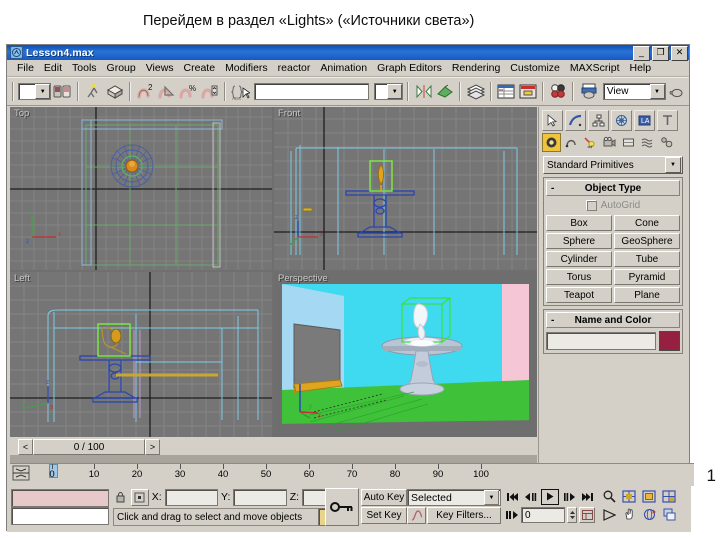 The width and height of the screenshot is (720, 540). Describe the element at coordinates (601, 341) in the screenshot. I see `object-name-input` at that location.